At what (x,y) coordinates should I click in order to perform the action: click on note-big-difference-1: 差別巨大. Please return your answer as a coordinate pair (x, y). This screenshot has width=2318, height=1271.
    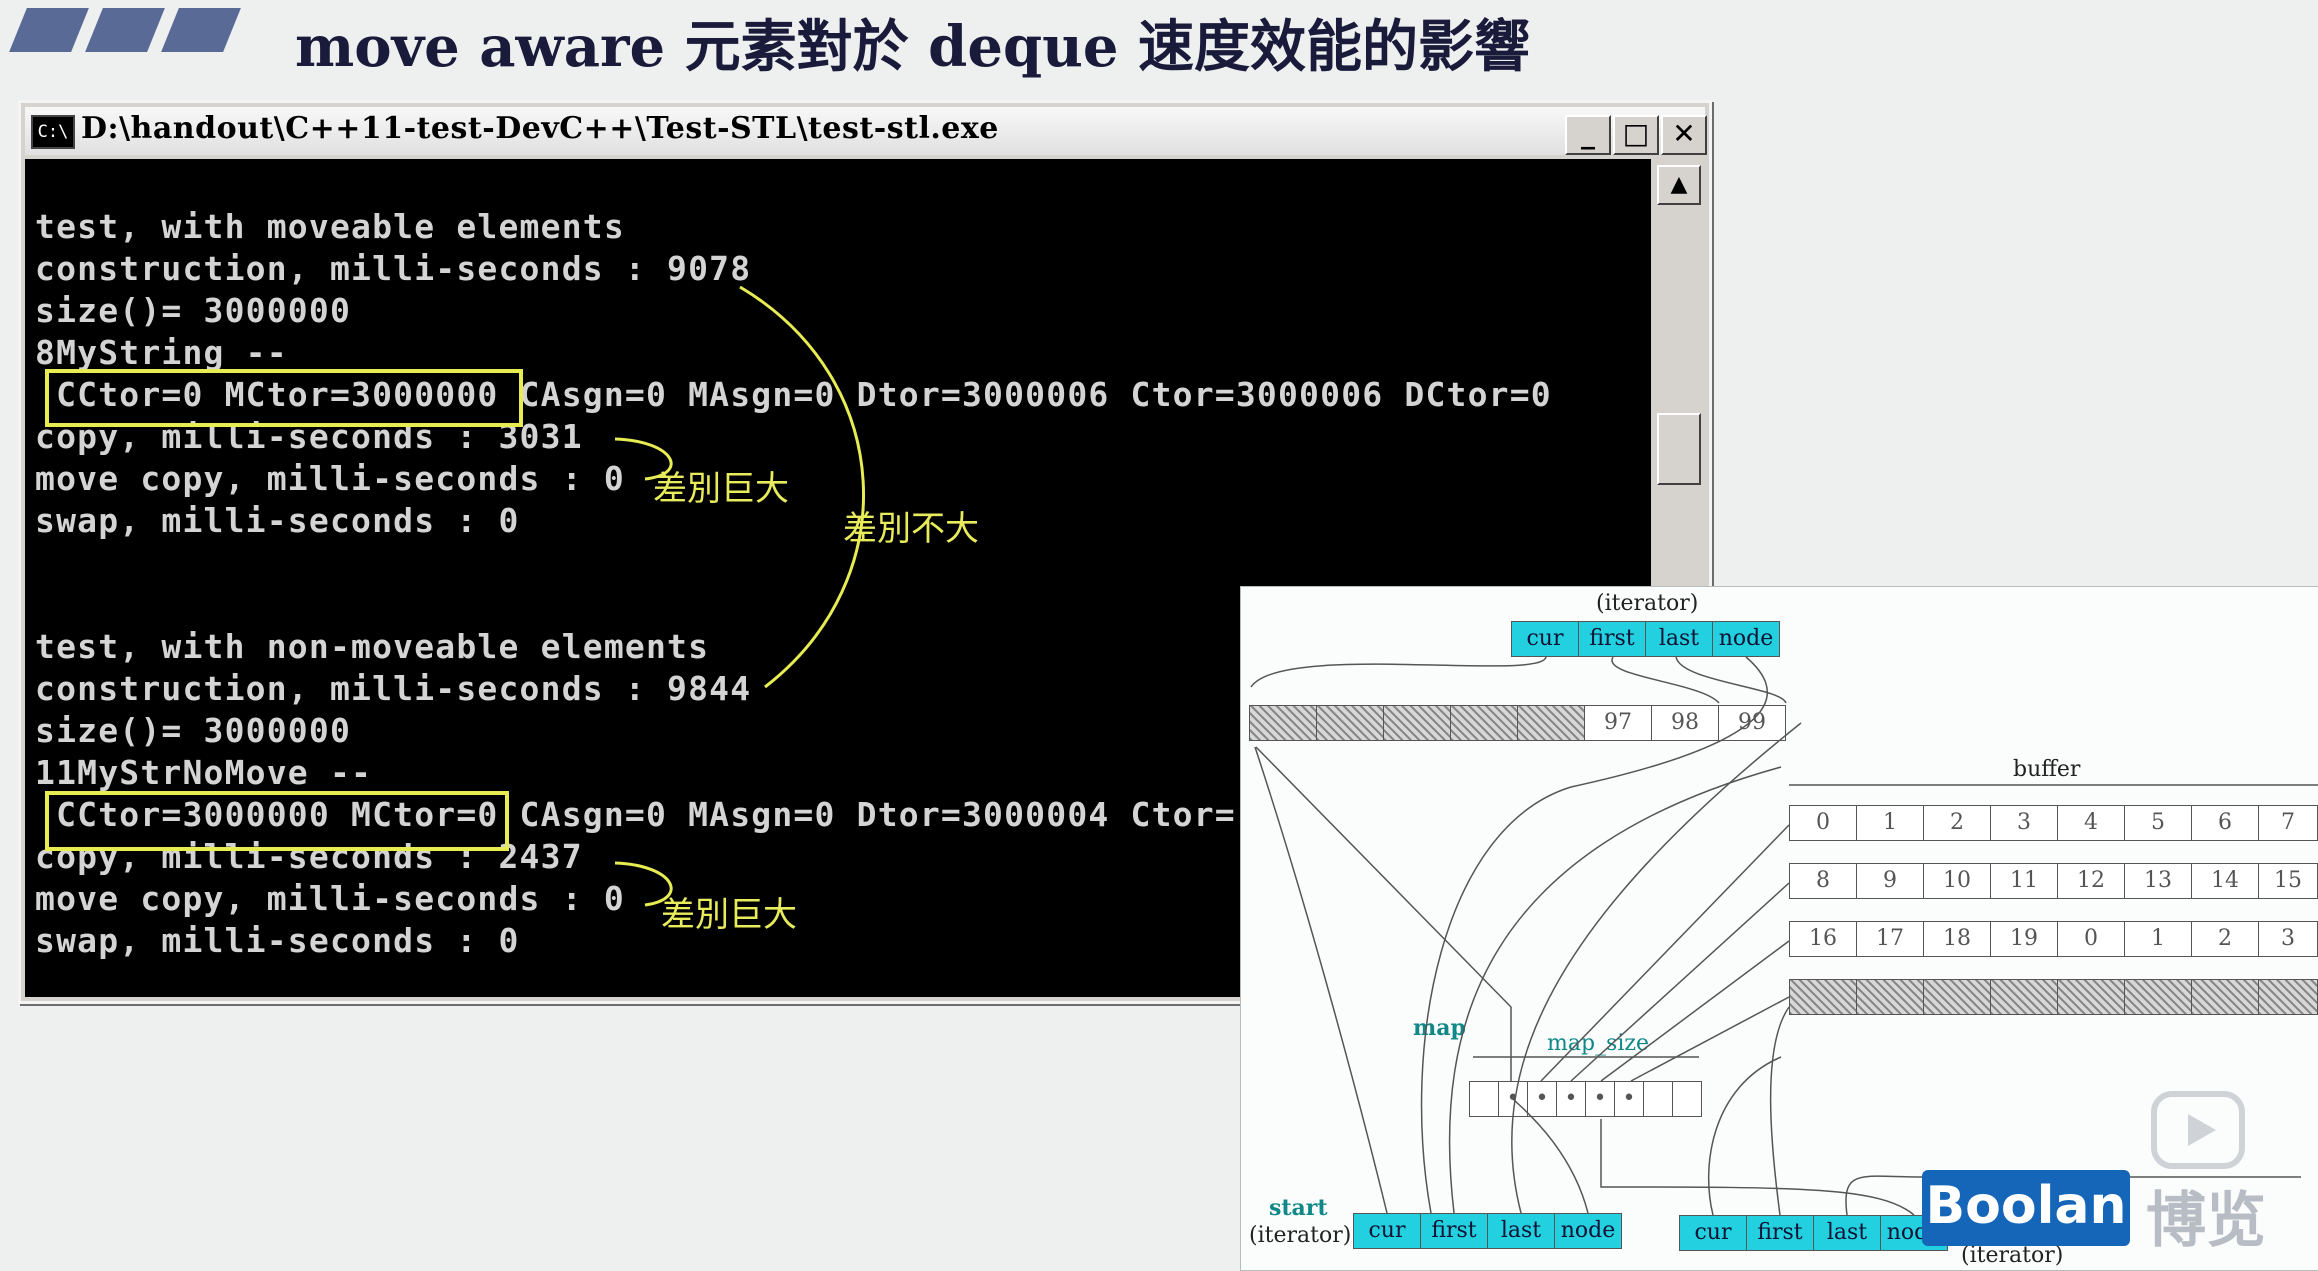
    Looking at the image, I should click on (721, 489).